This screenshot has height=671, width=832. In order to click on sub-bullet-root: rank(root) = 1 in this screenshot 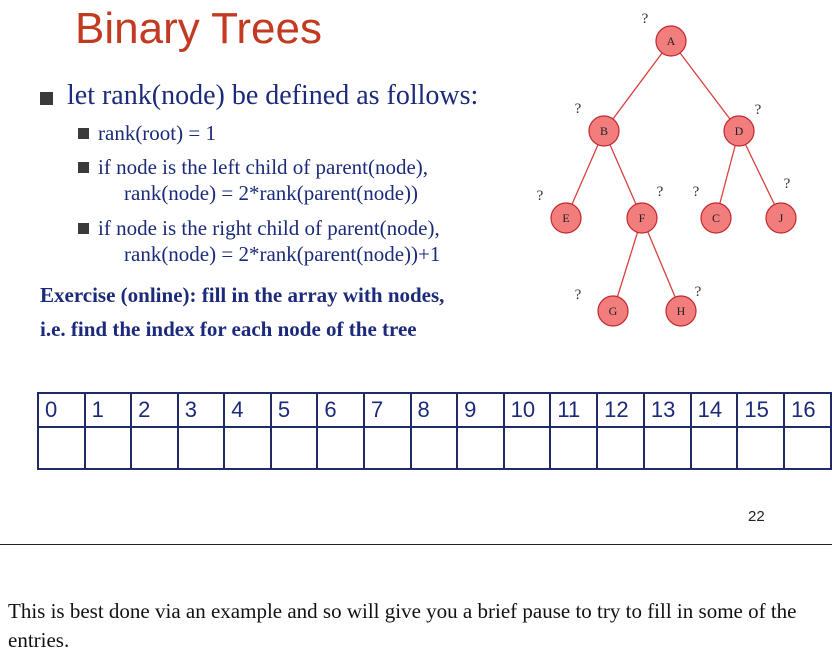, I will do `click(304, 133)`.